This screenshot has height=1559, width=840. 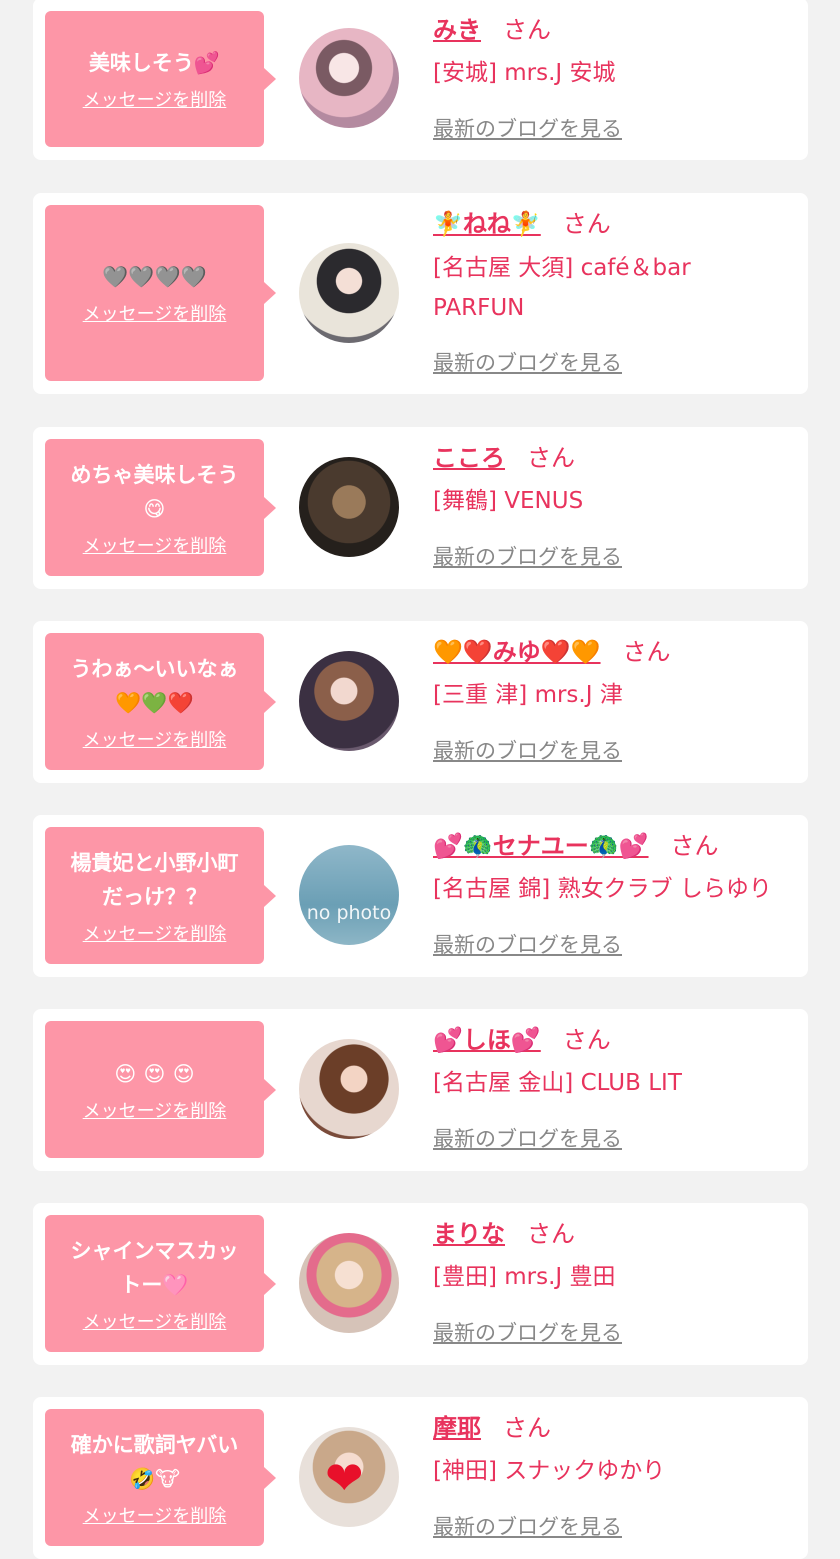 I want to click on no-photo-label: no photo, so click(x=349, y=913).